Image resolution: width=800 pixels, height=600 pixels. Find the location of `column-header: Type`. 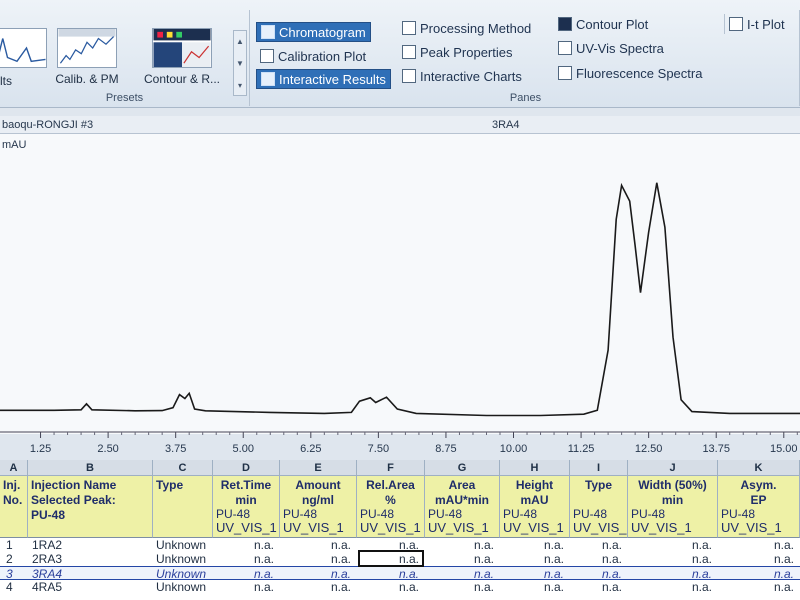

column-header: Type is located at coordinates (183, 507).